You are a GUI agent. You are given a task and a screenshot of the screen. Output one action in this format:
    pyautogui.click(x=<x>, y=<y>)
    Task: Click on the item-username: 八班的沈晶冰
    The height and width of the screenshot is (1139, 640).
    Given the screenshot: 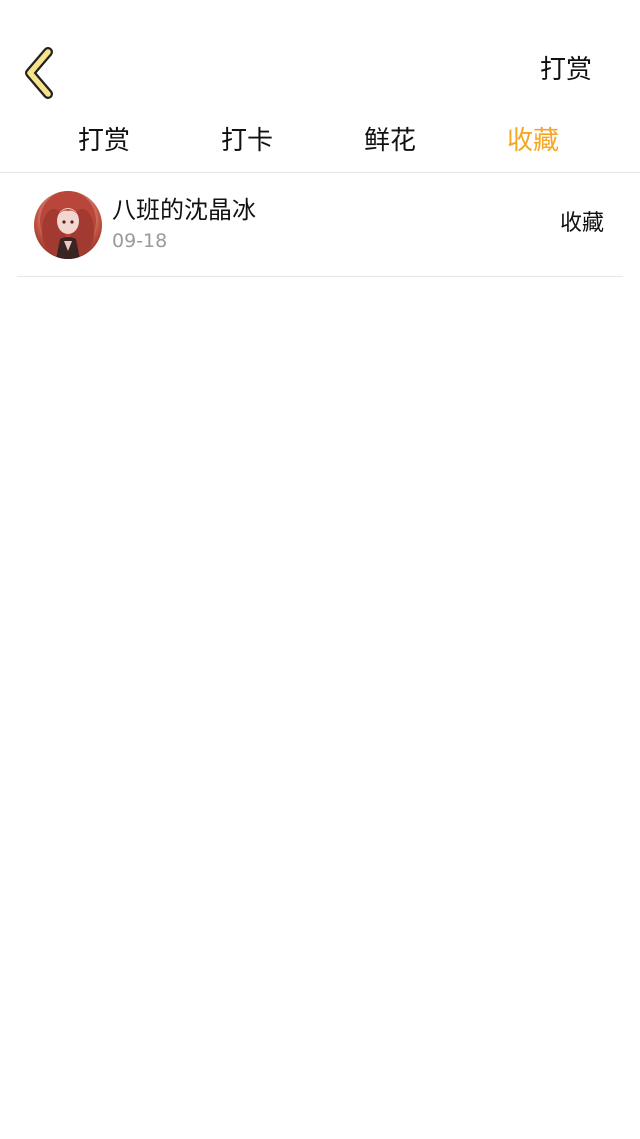 What is the action you would take?
    pyautogui.click(x=184, y=210)
    